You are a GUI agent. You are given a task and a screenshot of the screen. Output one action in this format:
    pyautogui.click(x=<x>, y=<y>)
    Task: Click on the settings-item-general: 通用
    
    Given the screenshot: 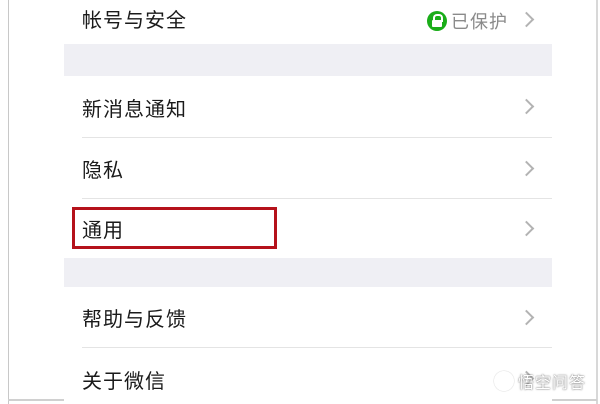 What is the action you would take?
    pyautogui.click(x=308, y=228)
    